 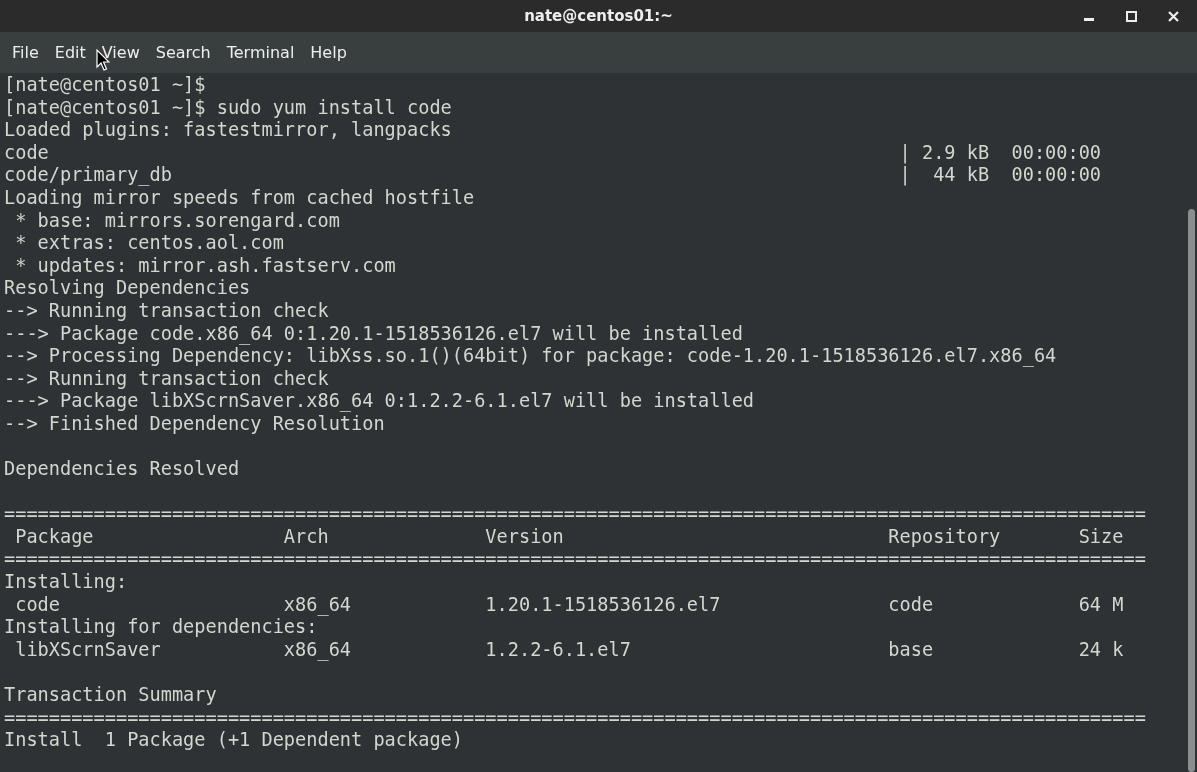 I want to click on terminal-line: Package Arch Version Repository Size, so click(x=569, y=537).